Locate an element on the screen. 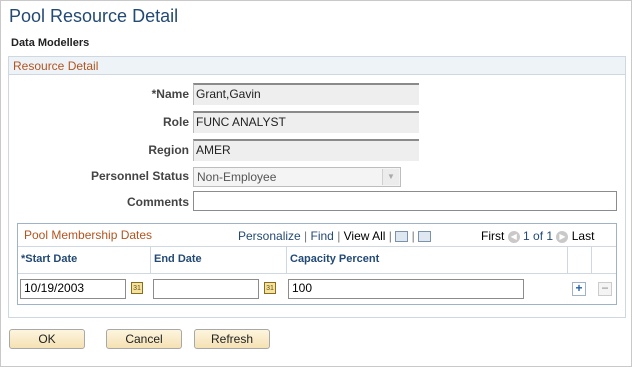 The image size is (632, 367). add-col-header is located at coordinates (580, 260).